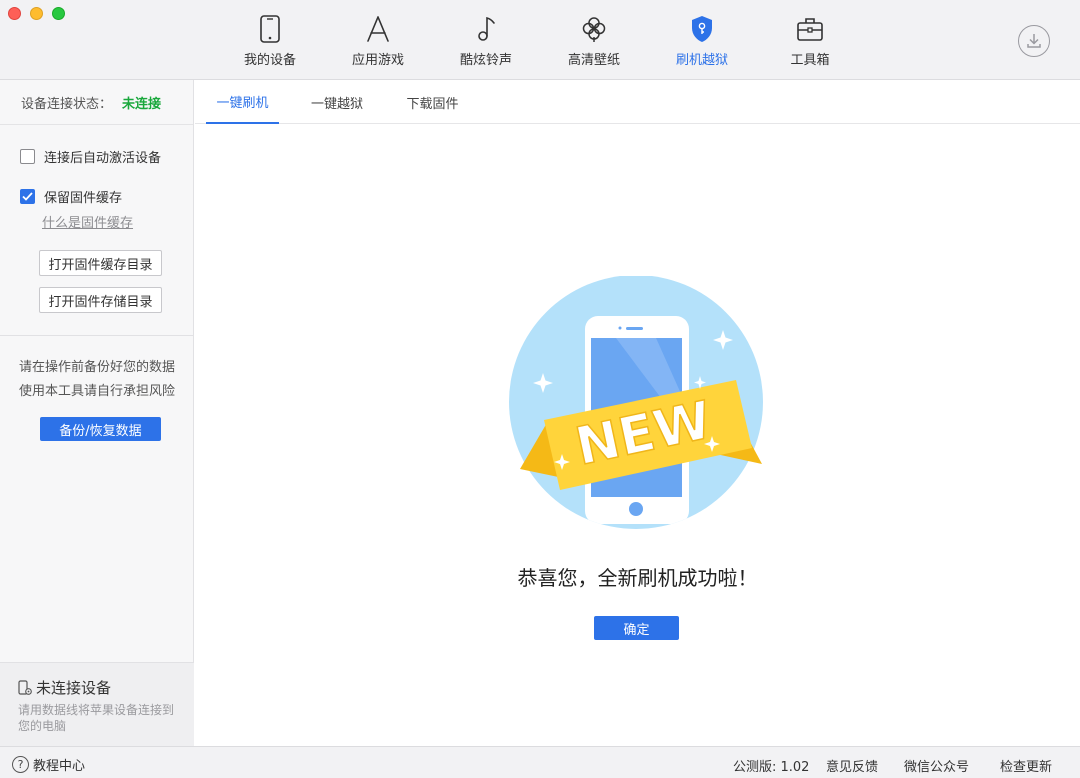  What do you see at coordinates (97, 335) in the screenshot?
I see `sidebar-divider` at bounding box center [97, 335].